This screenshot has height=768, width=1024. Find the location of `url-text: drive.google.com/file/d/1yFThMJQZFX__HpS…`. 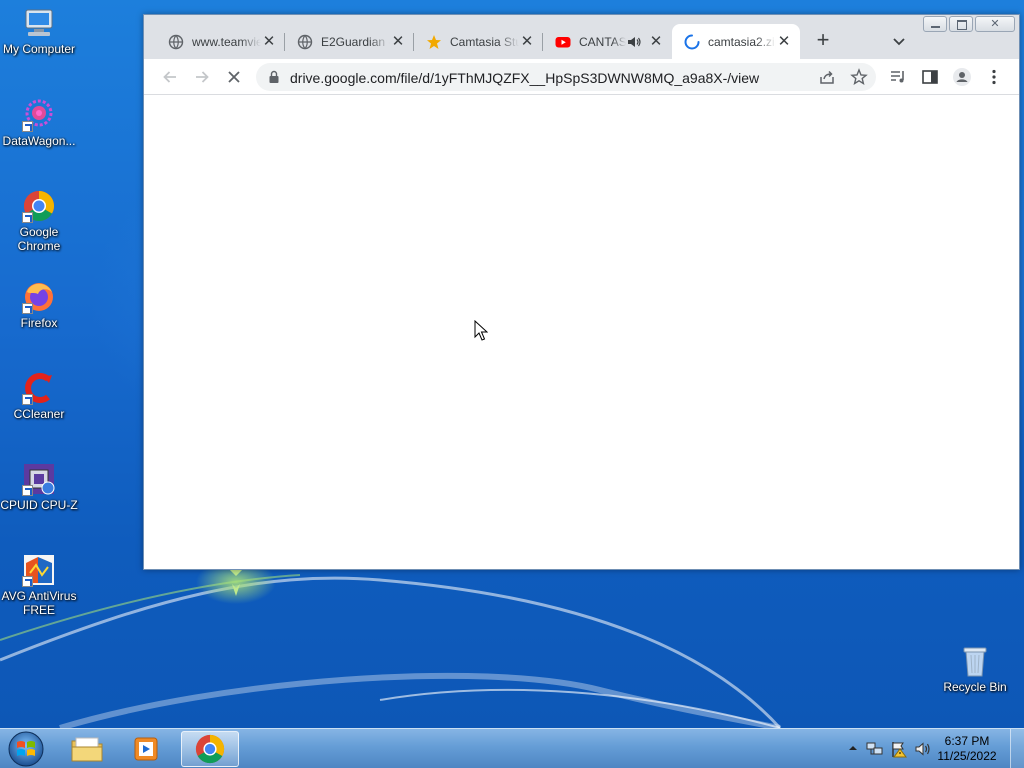

url-text: drive.google.com/file/d/1yFThMJQZFX__HpS… is located at coordinates (524, 78).